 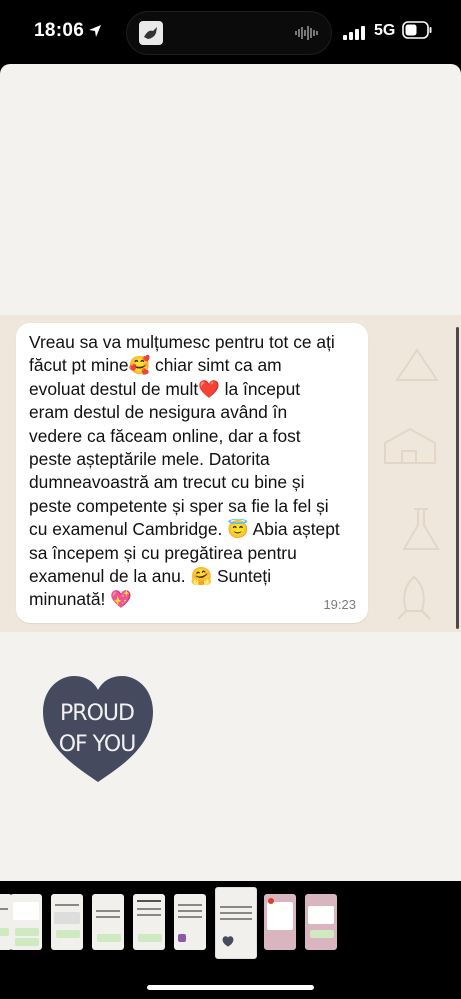 What do you see at coordinates (417, 30) in the screenshot?
I see `battery-icon` at bounding box center [417, 30].